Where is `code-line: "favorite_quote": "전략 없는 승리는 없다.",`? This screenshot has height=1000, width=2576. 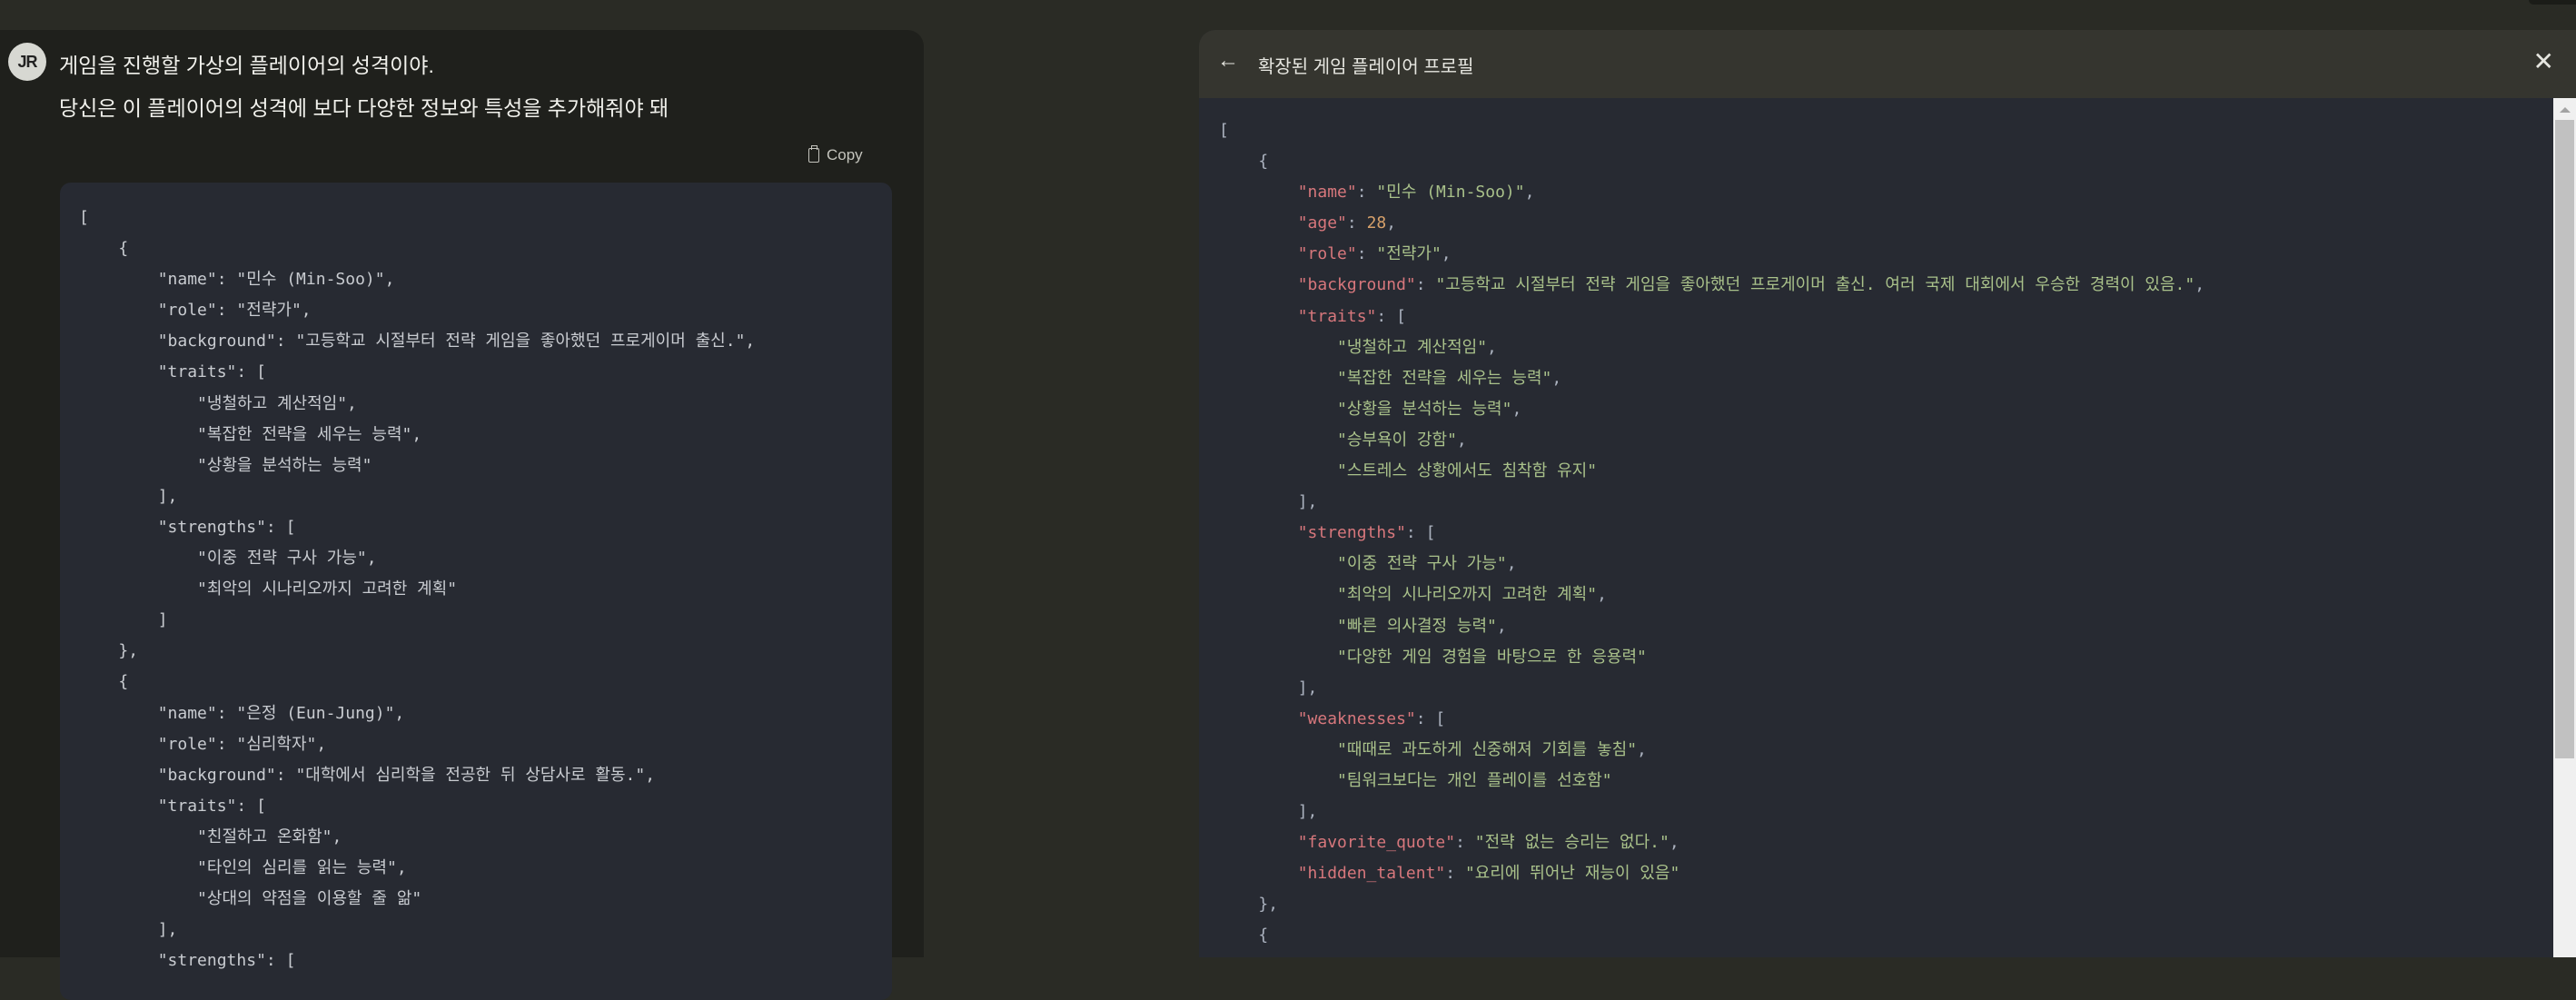
code-line: "favorite_quote": "전략 없는 승리는 없다.", is located at coordinates (1711, 842).